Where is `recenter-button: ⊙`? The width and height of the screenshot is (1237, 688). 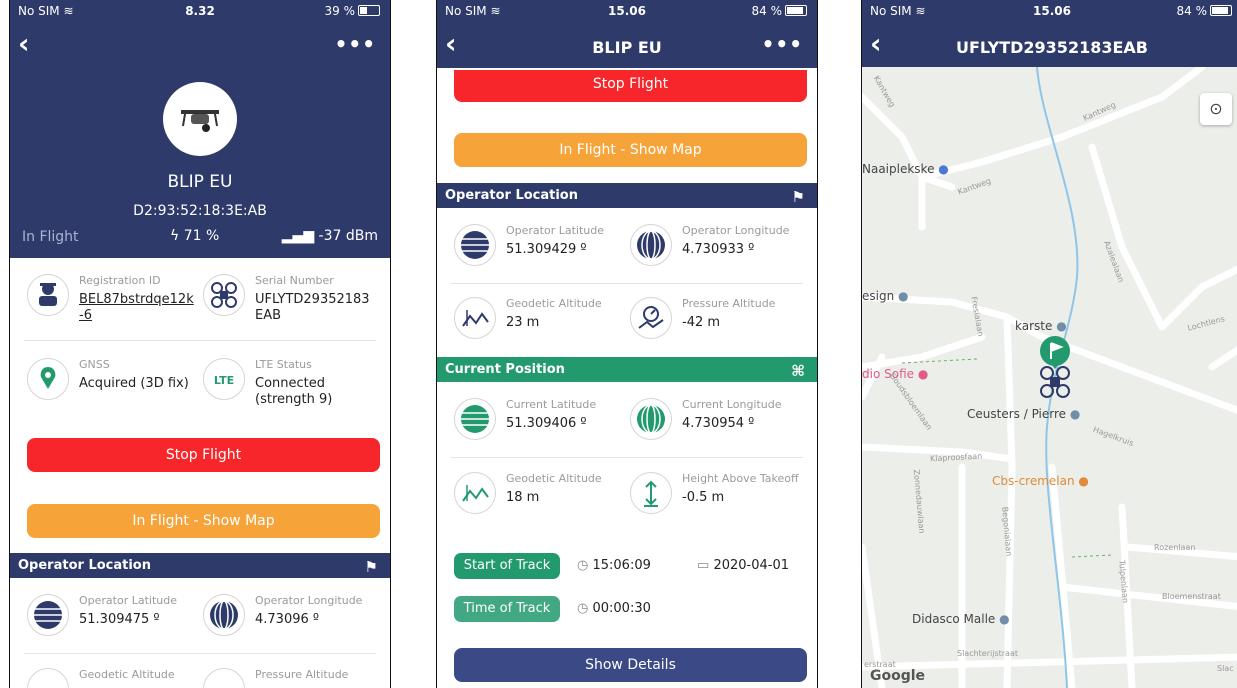 recenter-button: ⊙ is located at coordinates (1216, 109).